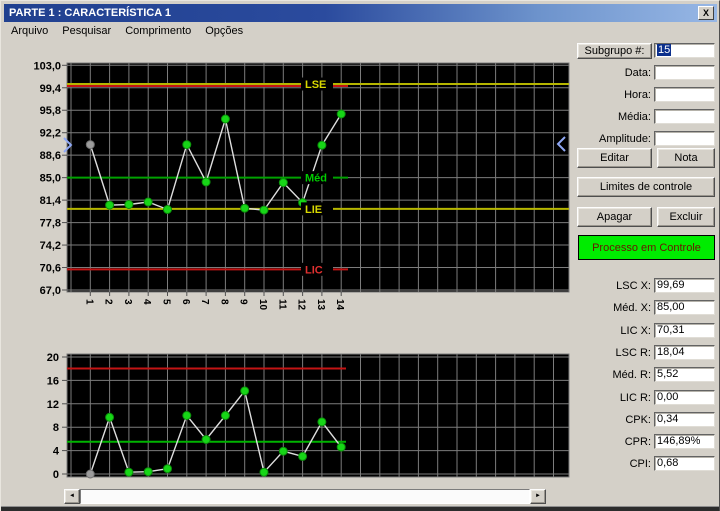  Describe the element at coordinates (50, 246) in the screenshot. I see `y-tick-label: 74,2` at that location.